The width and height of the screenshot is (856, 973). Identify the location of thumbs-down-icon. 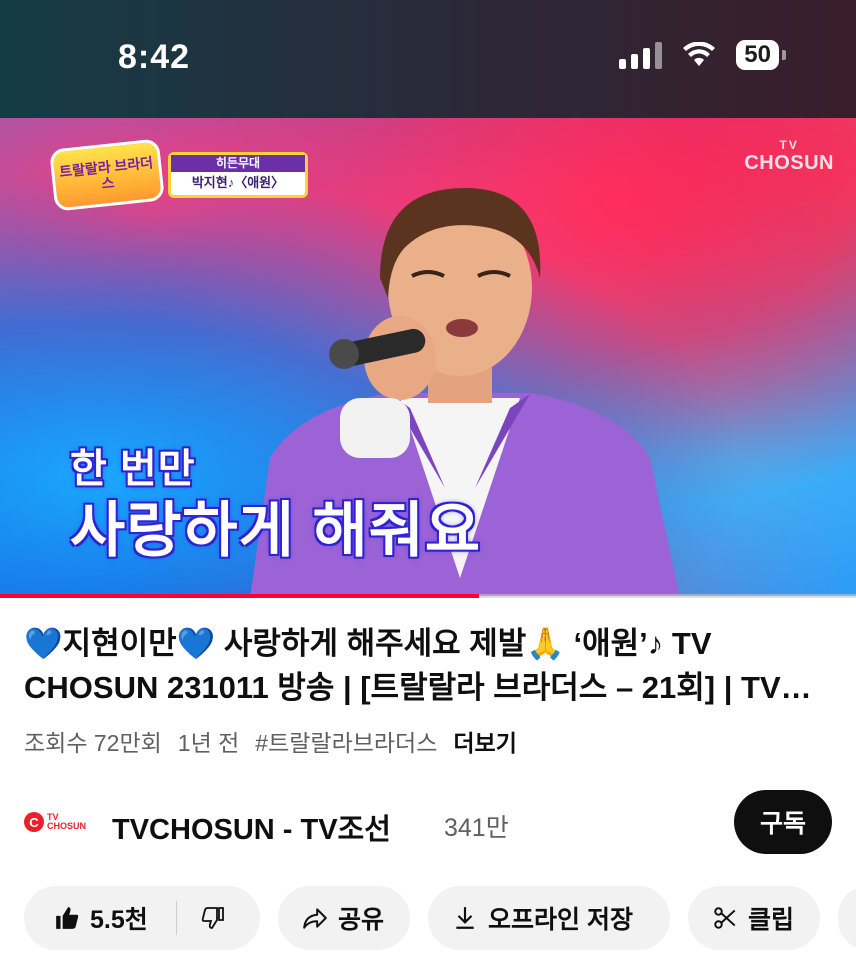
(212, 918).